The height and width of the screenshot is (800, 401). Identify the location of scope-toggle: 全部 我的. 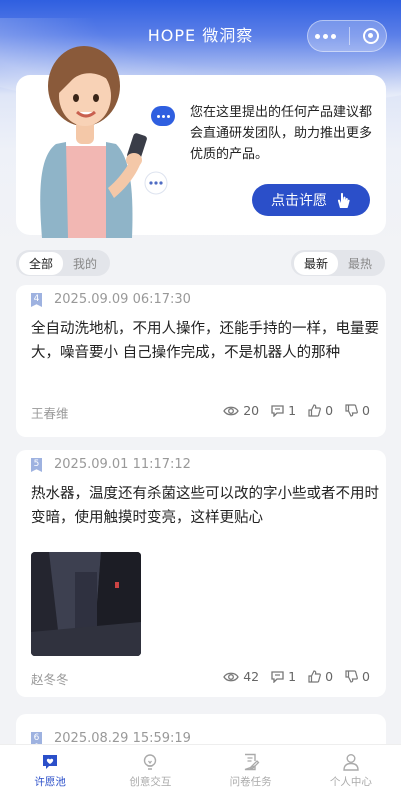
(63, 263).